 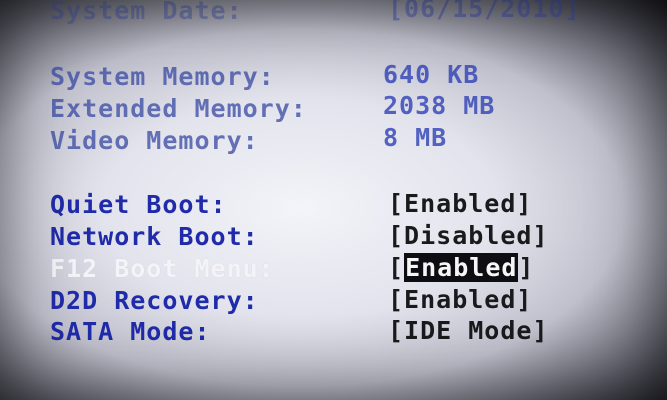 I want to click on system-date-value: [06/15/2010], so click(x=484, y=12).